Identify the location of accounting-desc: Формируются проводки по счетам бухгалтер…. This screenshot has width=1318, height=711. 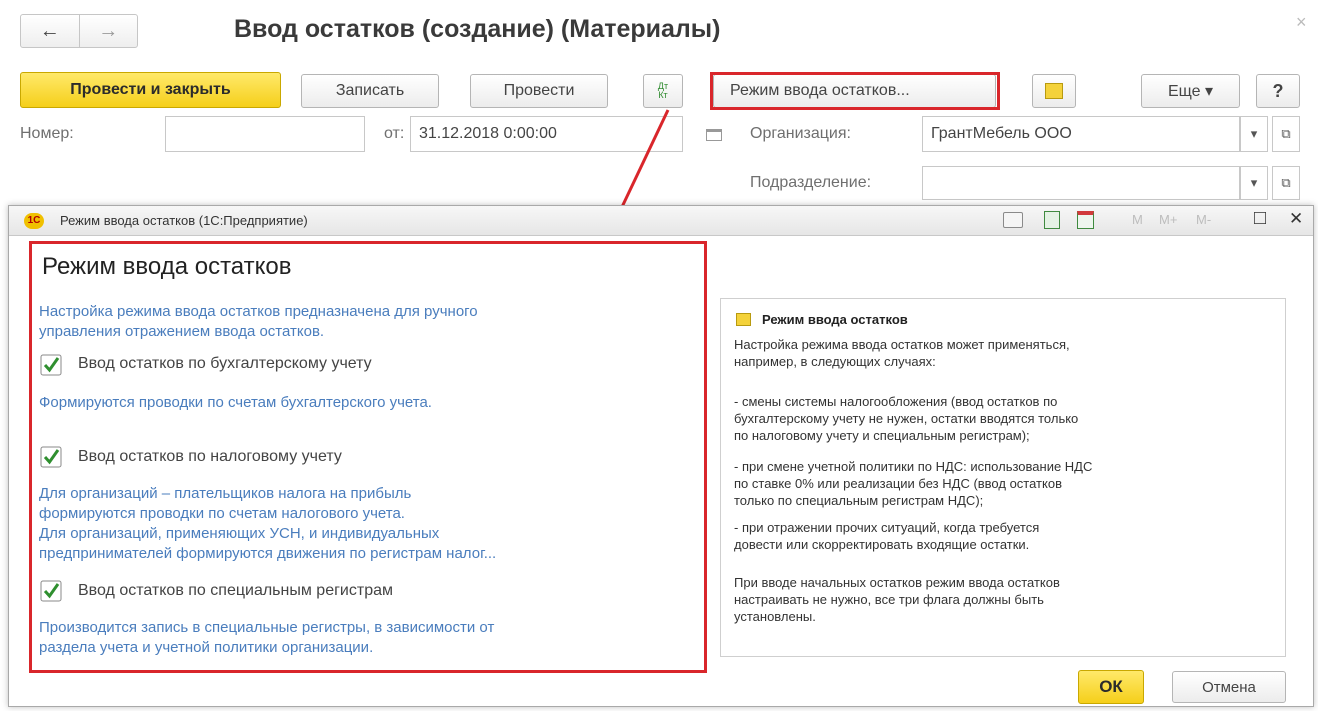
(235, 402).